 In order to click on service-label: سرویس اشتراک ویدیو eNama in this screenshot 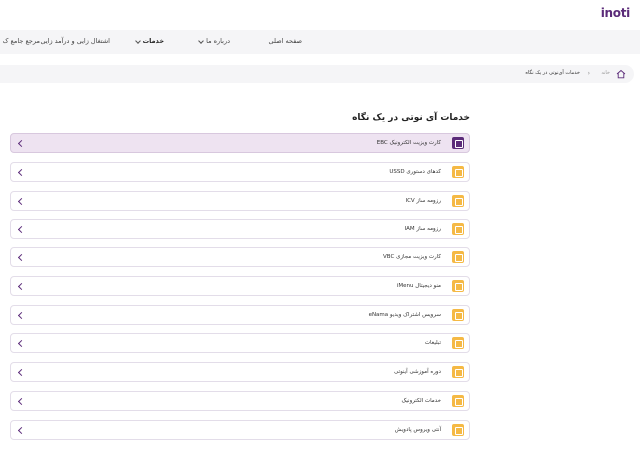, I will do `click(404, 315)`.